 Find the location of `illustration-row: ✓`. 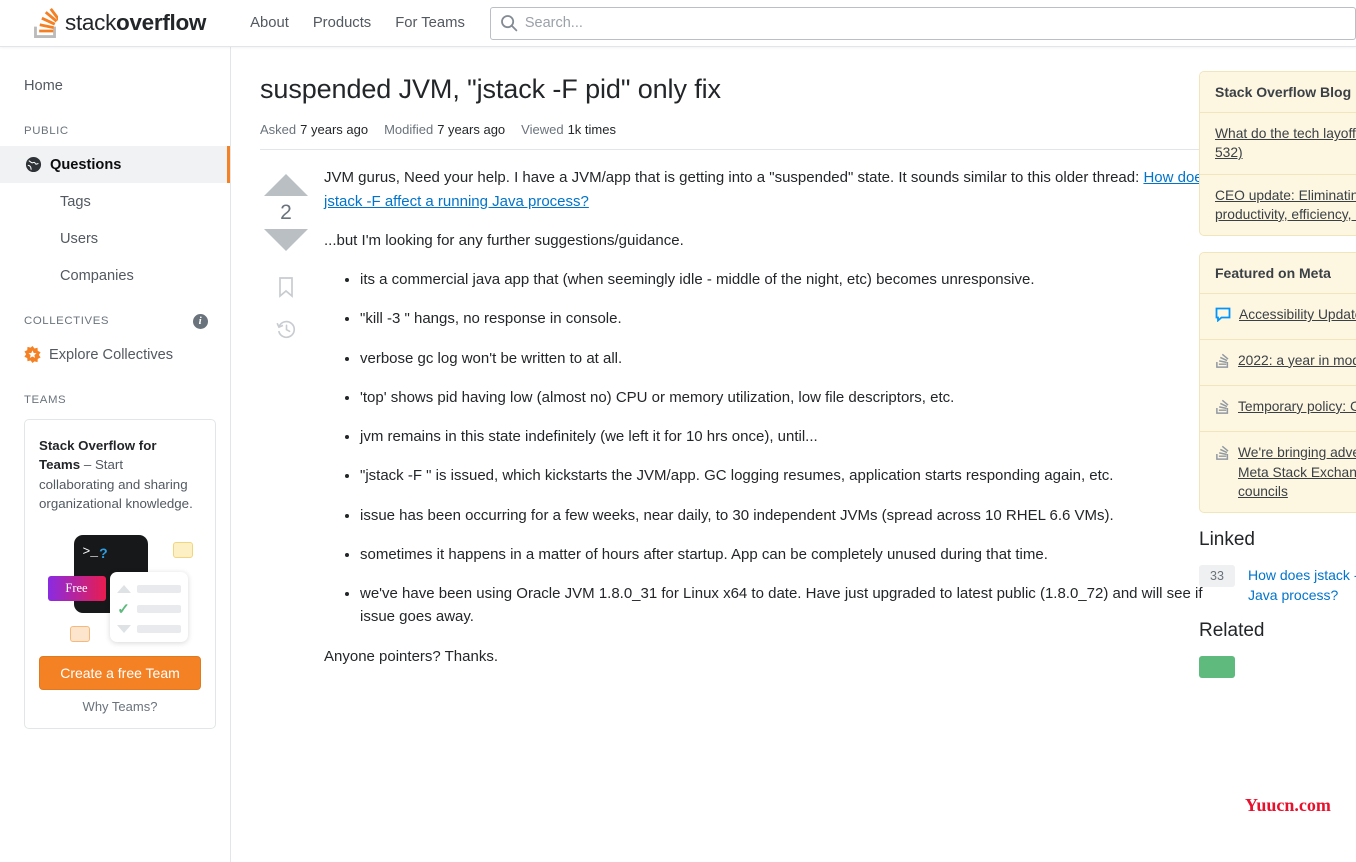

illustration-row: ✓ is located at coordinates (149, 609).